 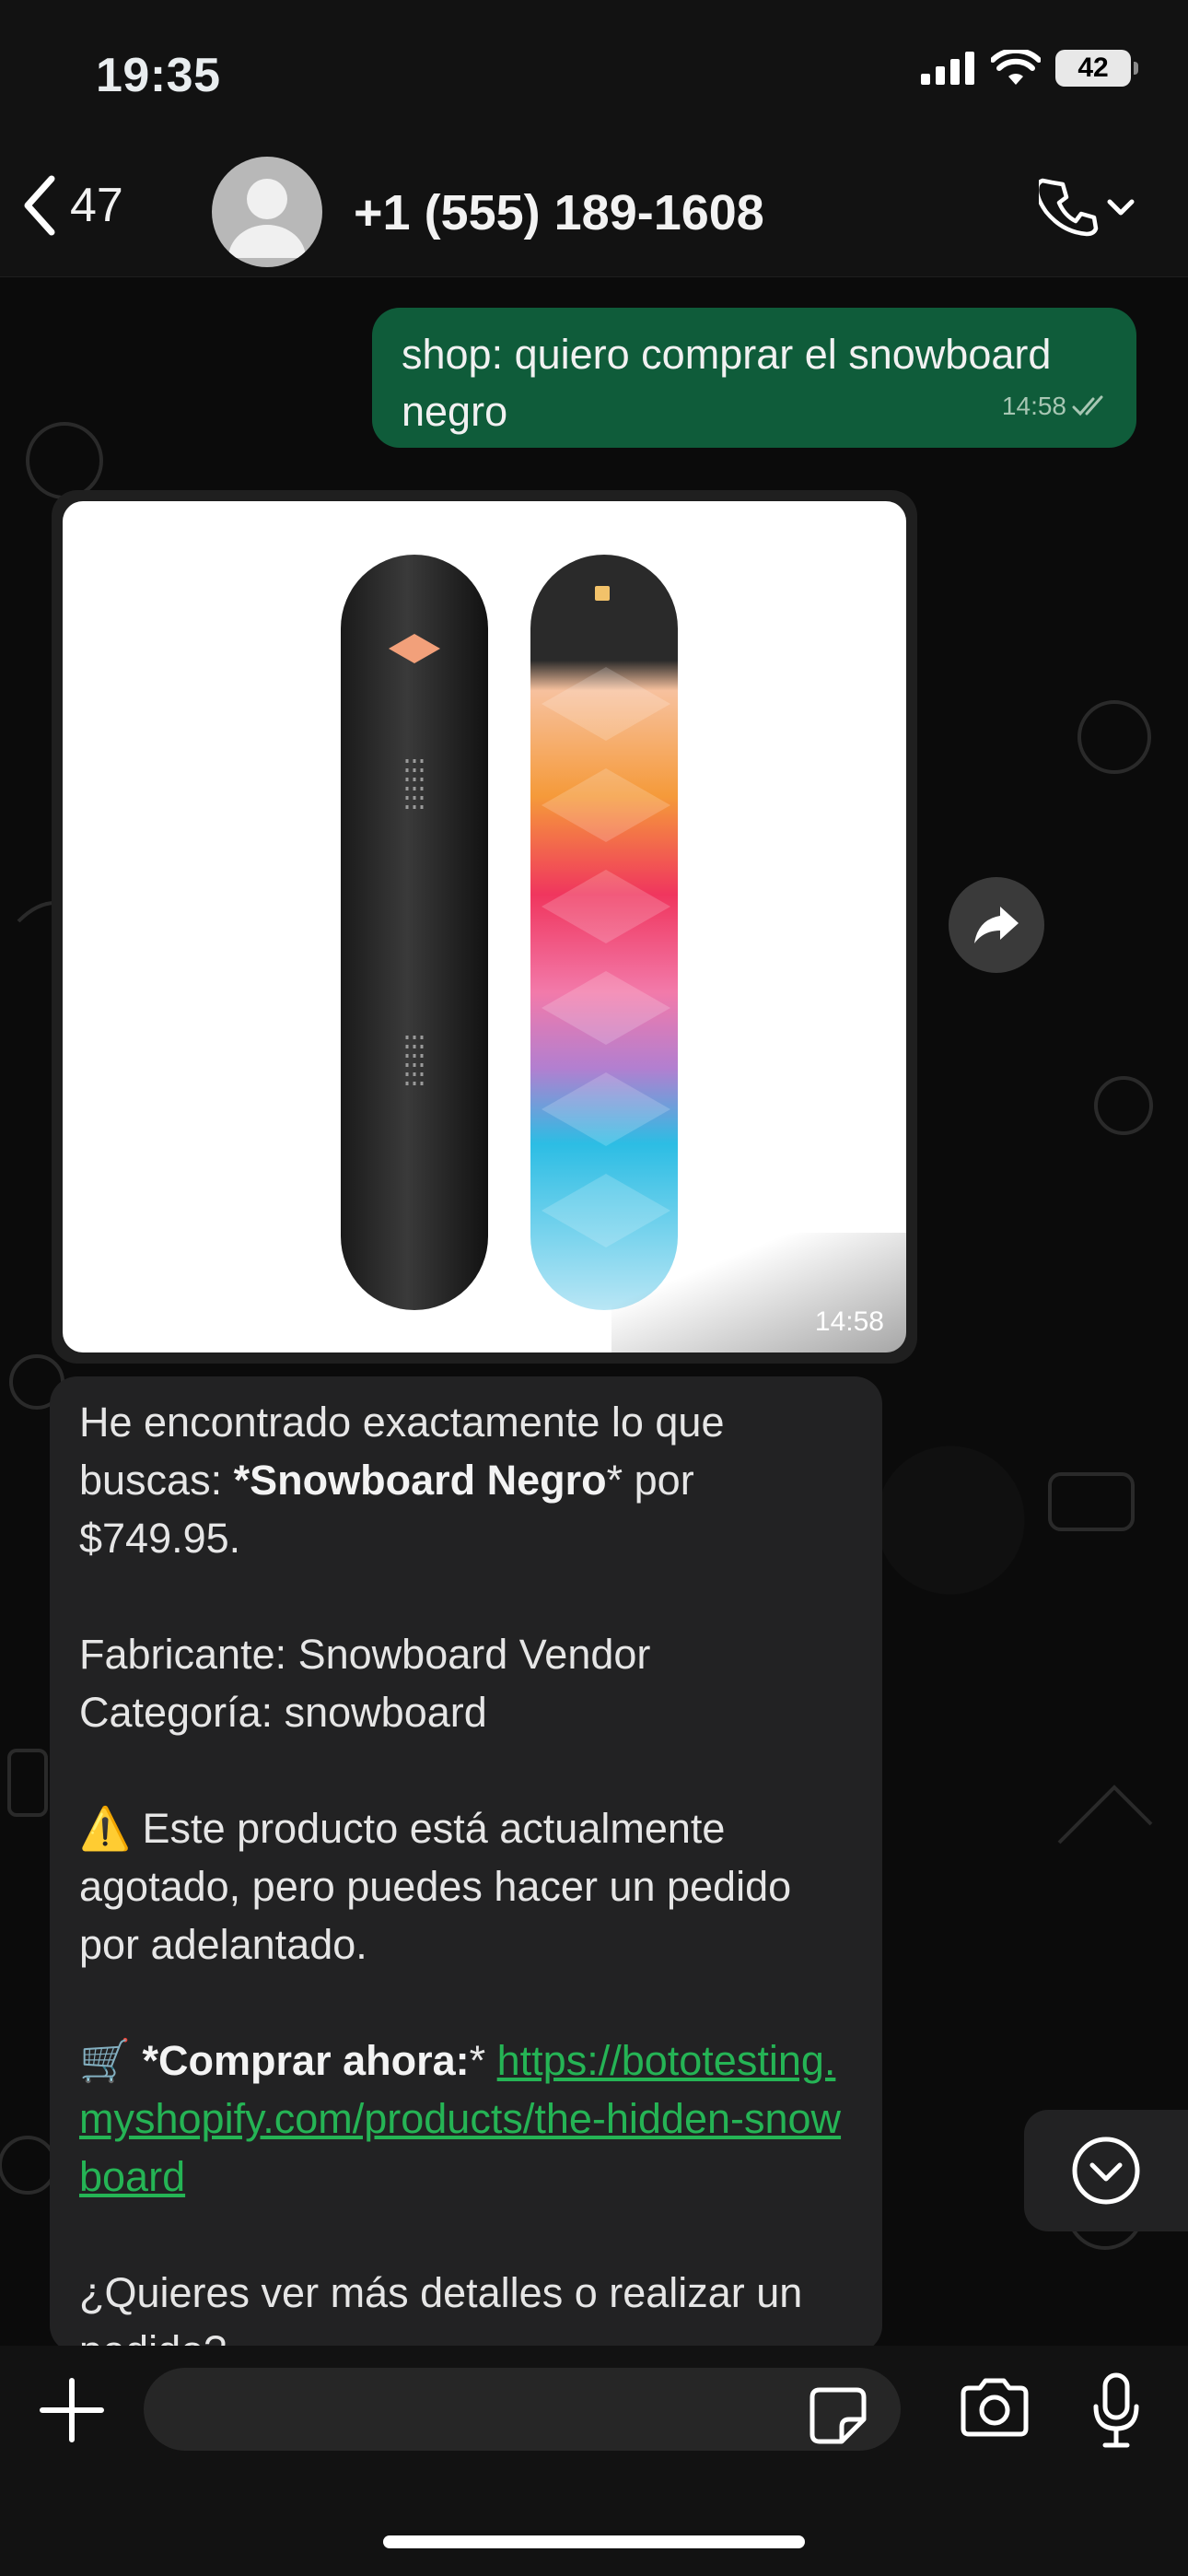 What do you see at coordinates (365, 1654) in the screenshot?
I see `manufacturer-line: Fabricante: Snowboard Vendor` at bounding box center [365, 1654].